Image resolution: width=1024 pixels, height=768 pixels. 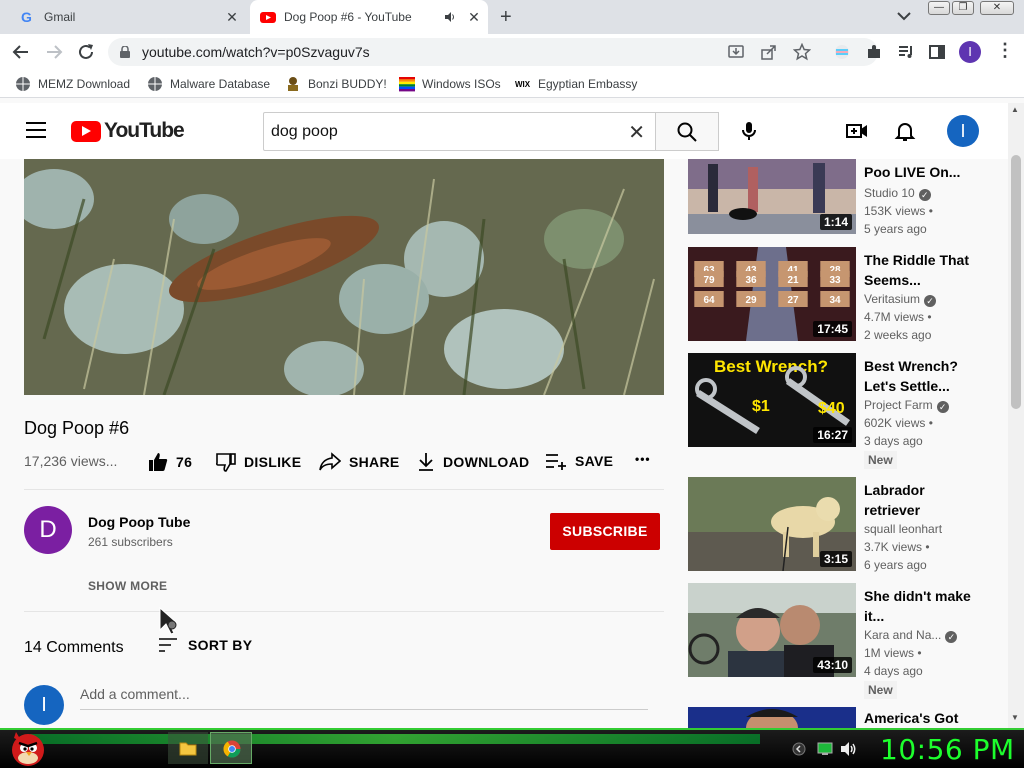 What do you see at coordinates (906, 52) in the screenshot?
I see `media-control-icon` at bounding box center [906, 52].